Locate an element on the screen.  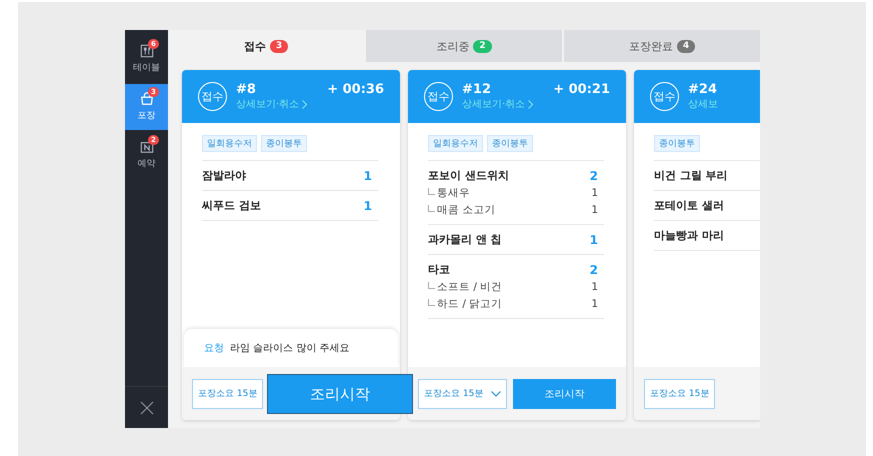
count-badge: 2 is located at coordinates (482, 46).